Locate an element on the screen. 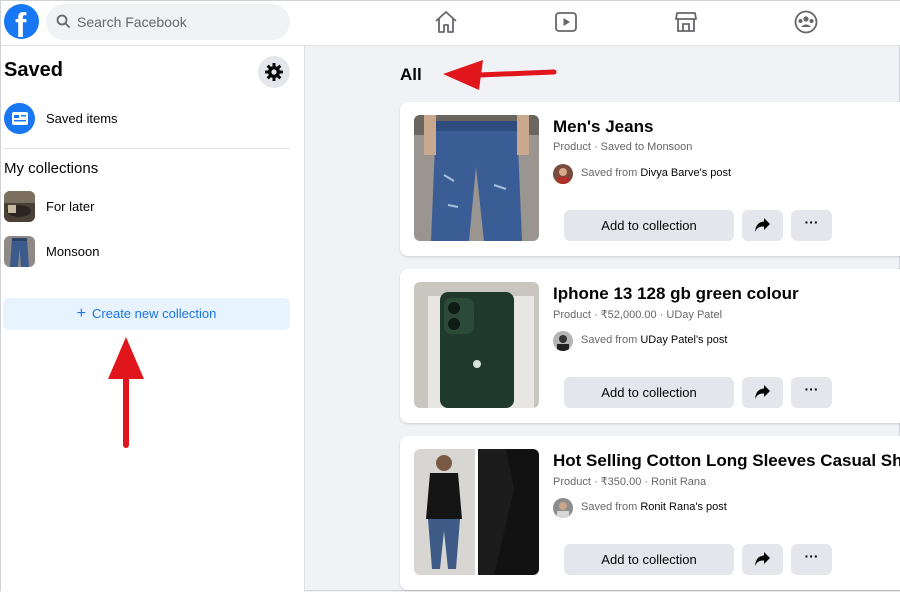  search-icon is located at coordinates (63, 21).